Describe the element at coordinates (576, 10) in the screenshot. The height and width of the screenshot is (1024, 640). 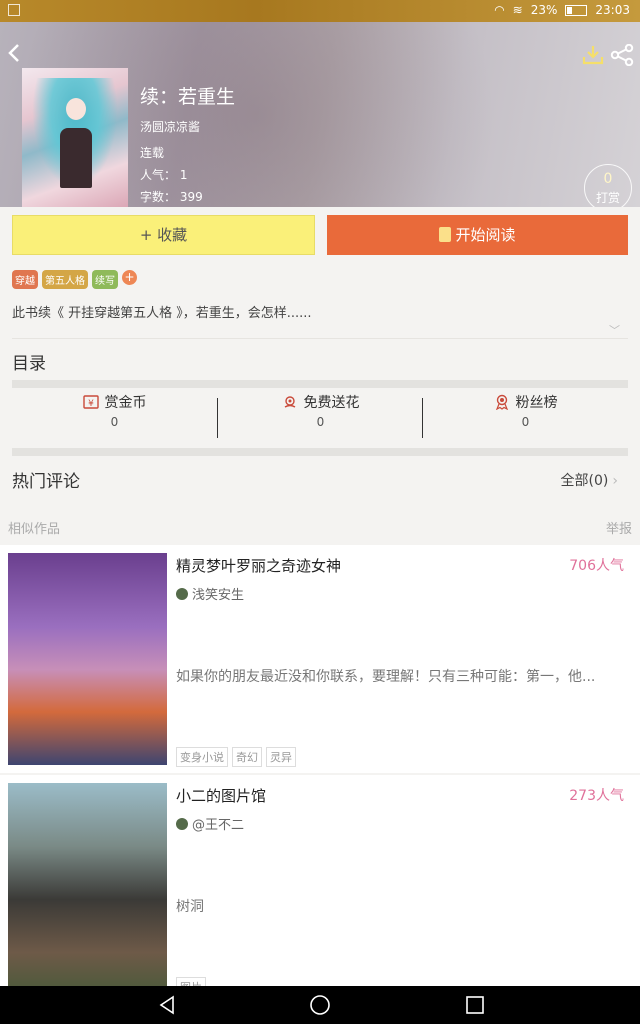
I see `battery-icon` at that location.